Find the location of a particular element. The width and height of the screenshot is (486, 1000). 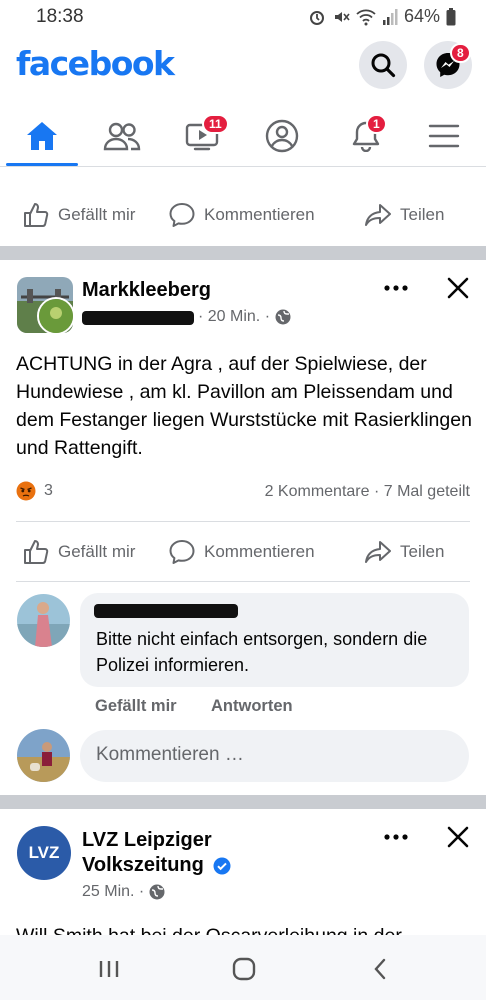

tab-friends is located at coordinates (122, 136).